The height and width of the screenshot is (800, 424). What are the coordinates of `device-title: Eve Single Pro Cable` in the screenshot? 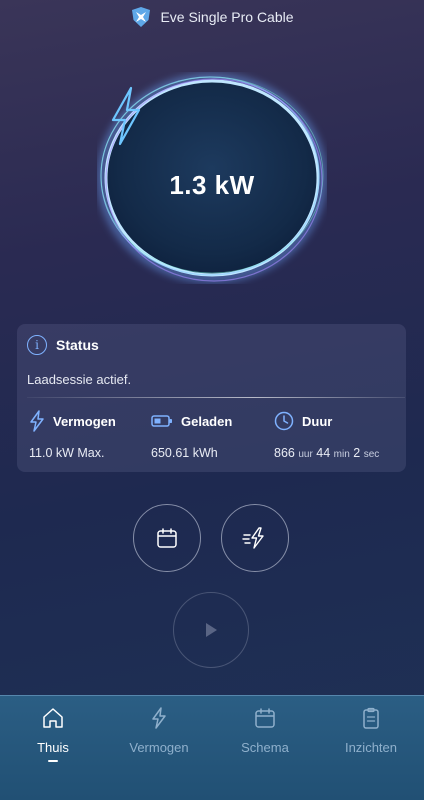 It's located at (227, 17).